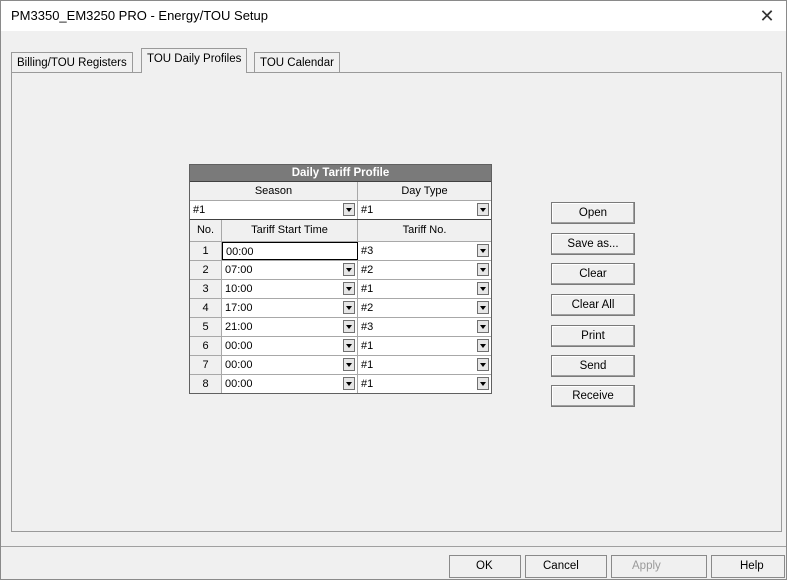  Describe the element at coordinates (206, 327) in the screenshot. I see `row-number: 5` at that location.